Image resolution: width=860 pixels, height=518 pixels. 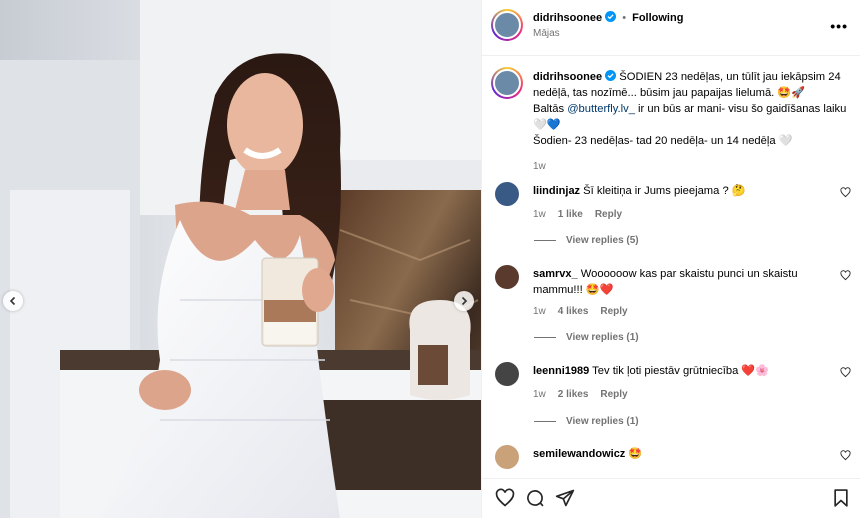 I want to click on comment-text: Šī kleitiņa ir Jums pieejama ? 🤔, so click(x=664, y=191).